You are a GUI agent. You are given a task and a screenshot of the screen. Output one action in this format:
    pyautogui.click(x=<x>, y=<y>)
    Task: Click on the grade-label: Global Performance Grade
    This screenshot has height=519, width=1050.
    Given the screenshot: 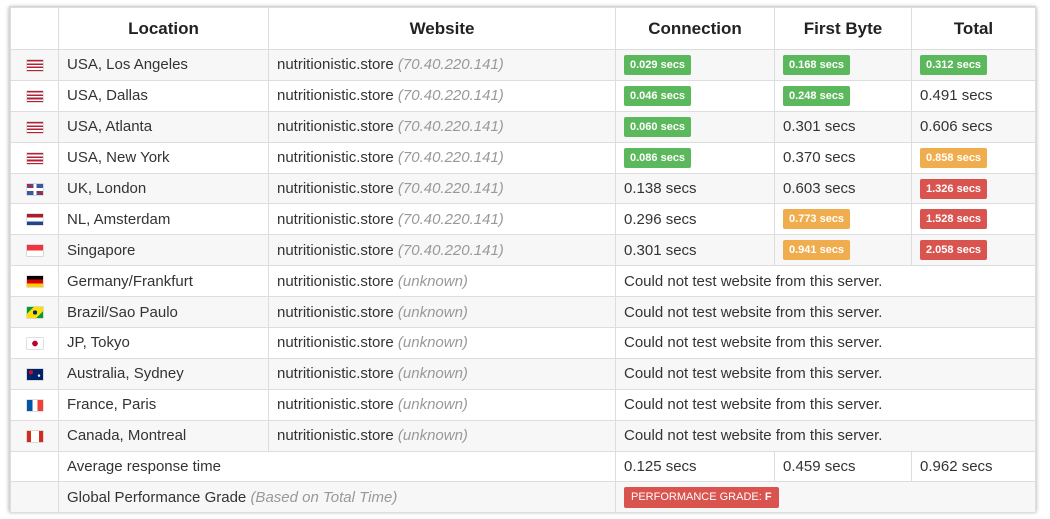 What is the action you would take?
    pyautogui.click(x=157, y=497)
    